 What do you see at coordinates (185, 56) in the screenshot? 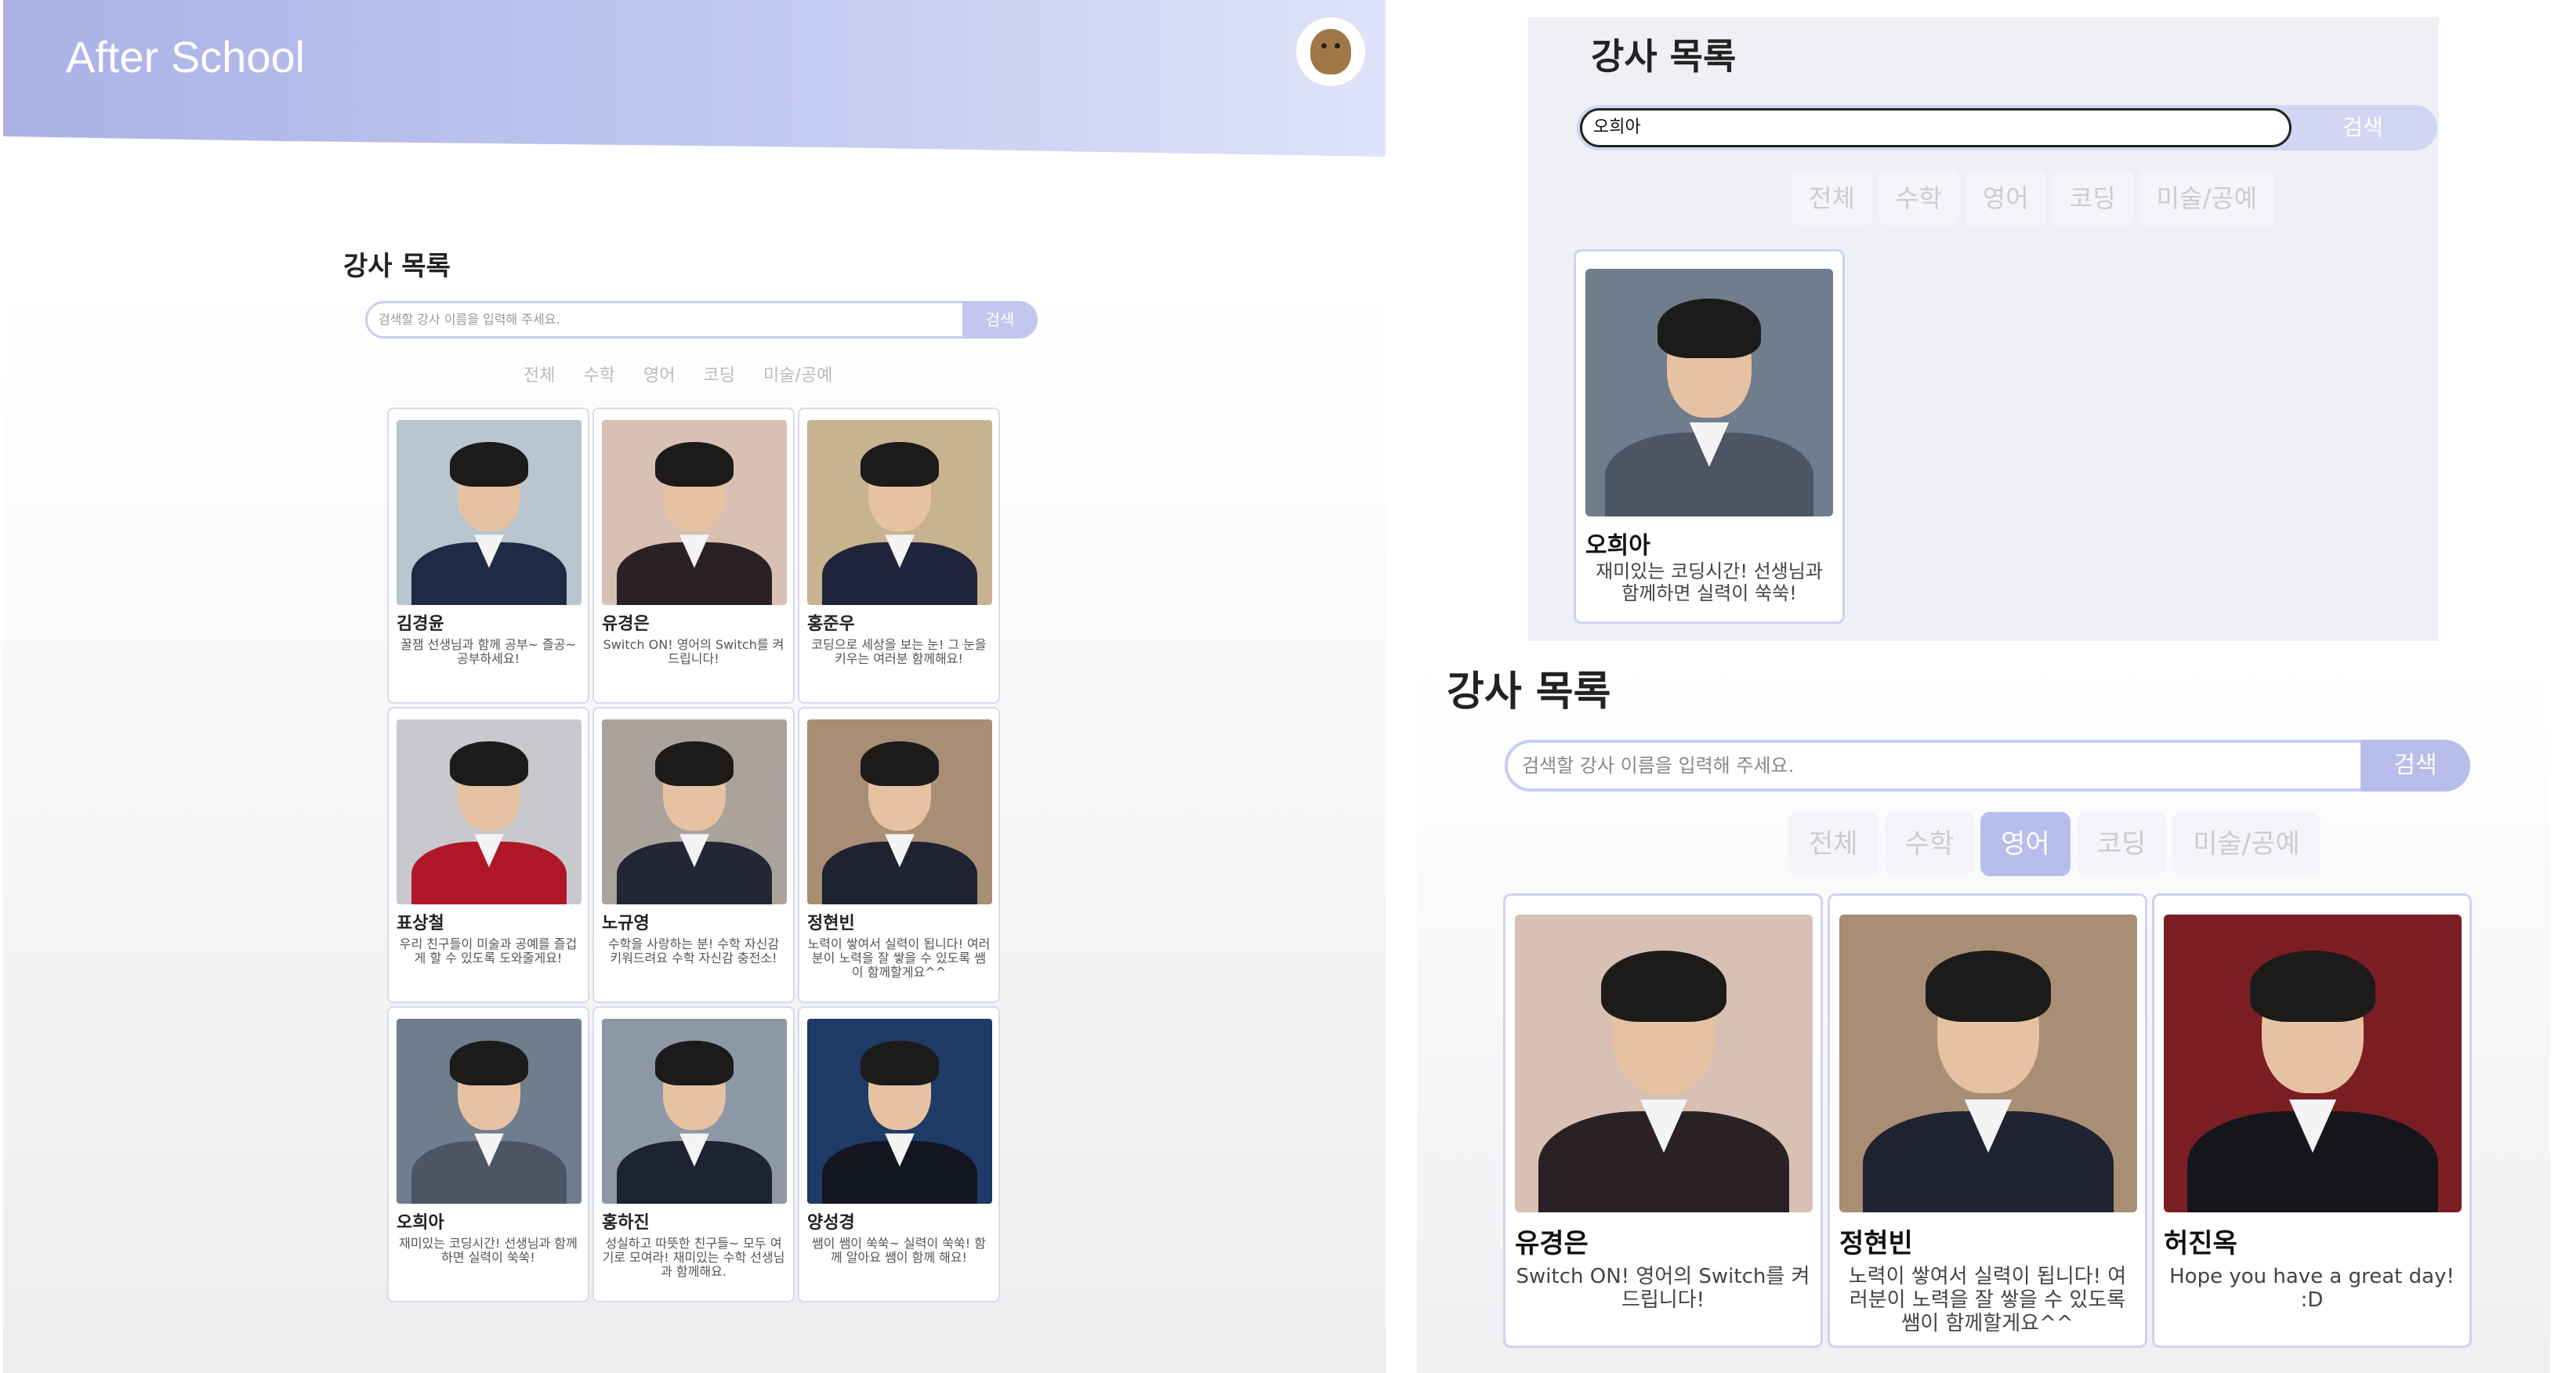
I see `brand-logo-text: After School` at bounding box center [185, 56].